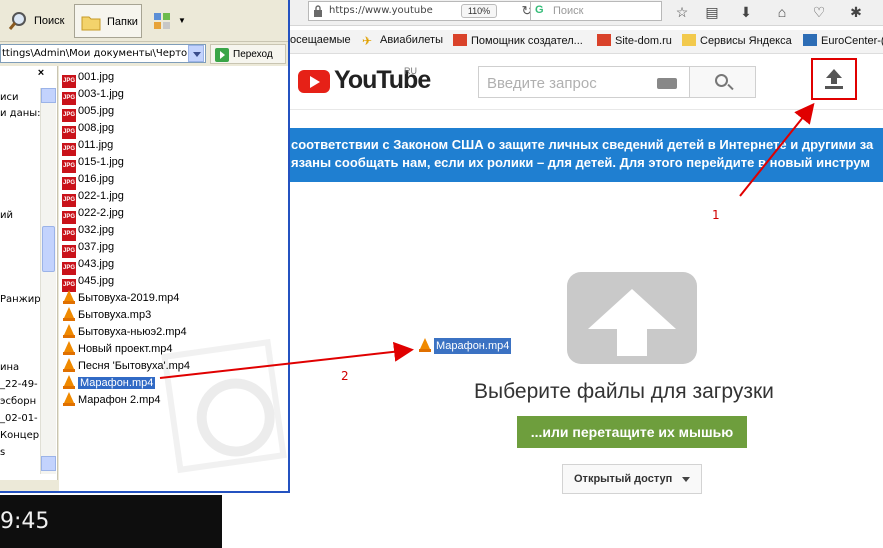 The width and height of the screenshot is (883, 548). I want to click on tree-scrollbar, so click(48, 281).